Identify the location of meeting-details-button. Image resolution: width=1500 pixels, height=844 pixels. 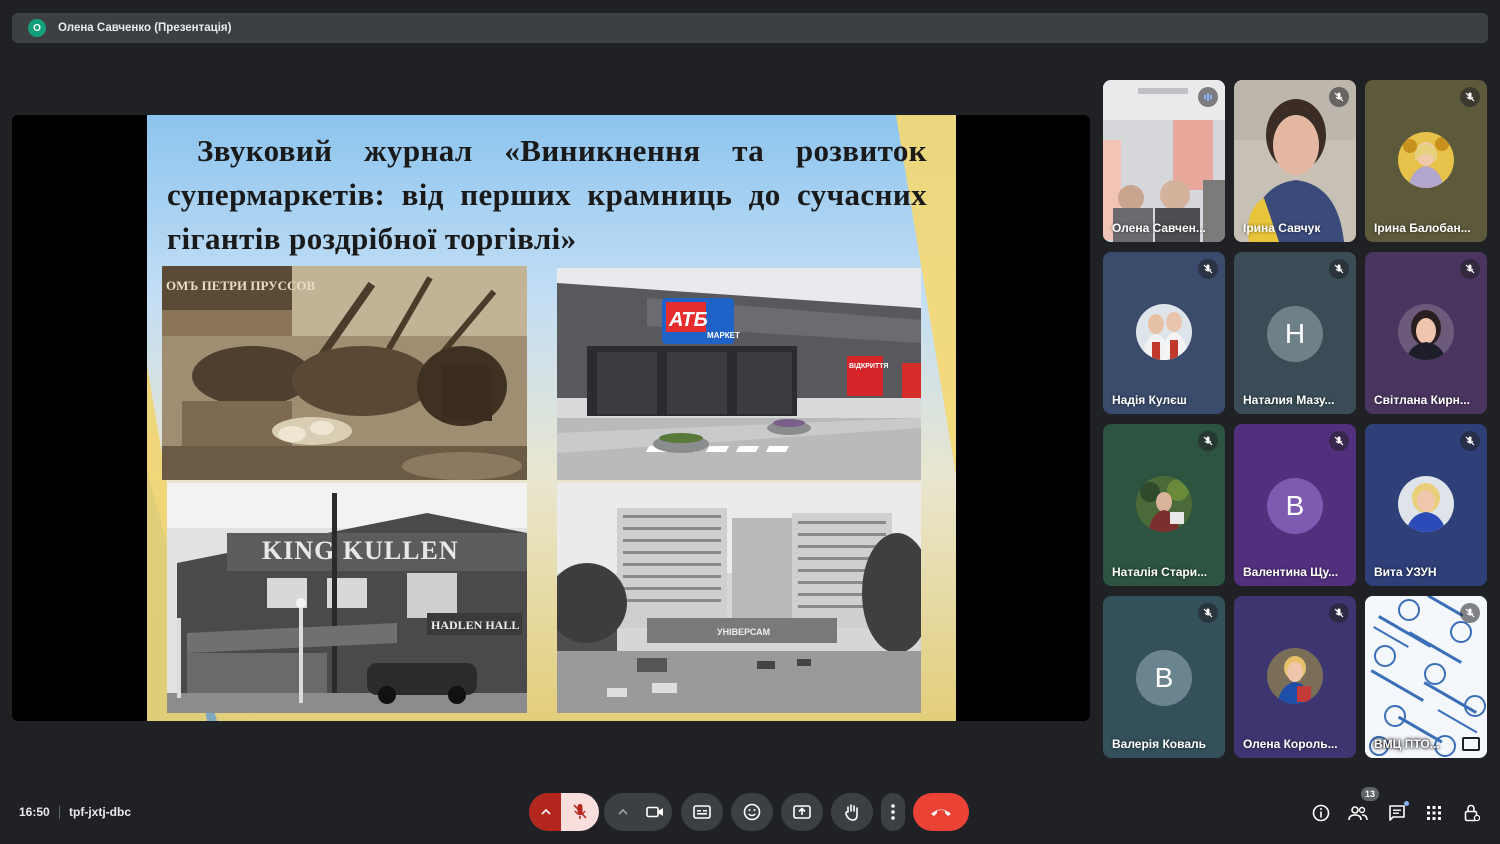
(1321, 813).